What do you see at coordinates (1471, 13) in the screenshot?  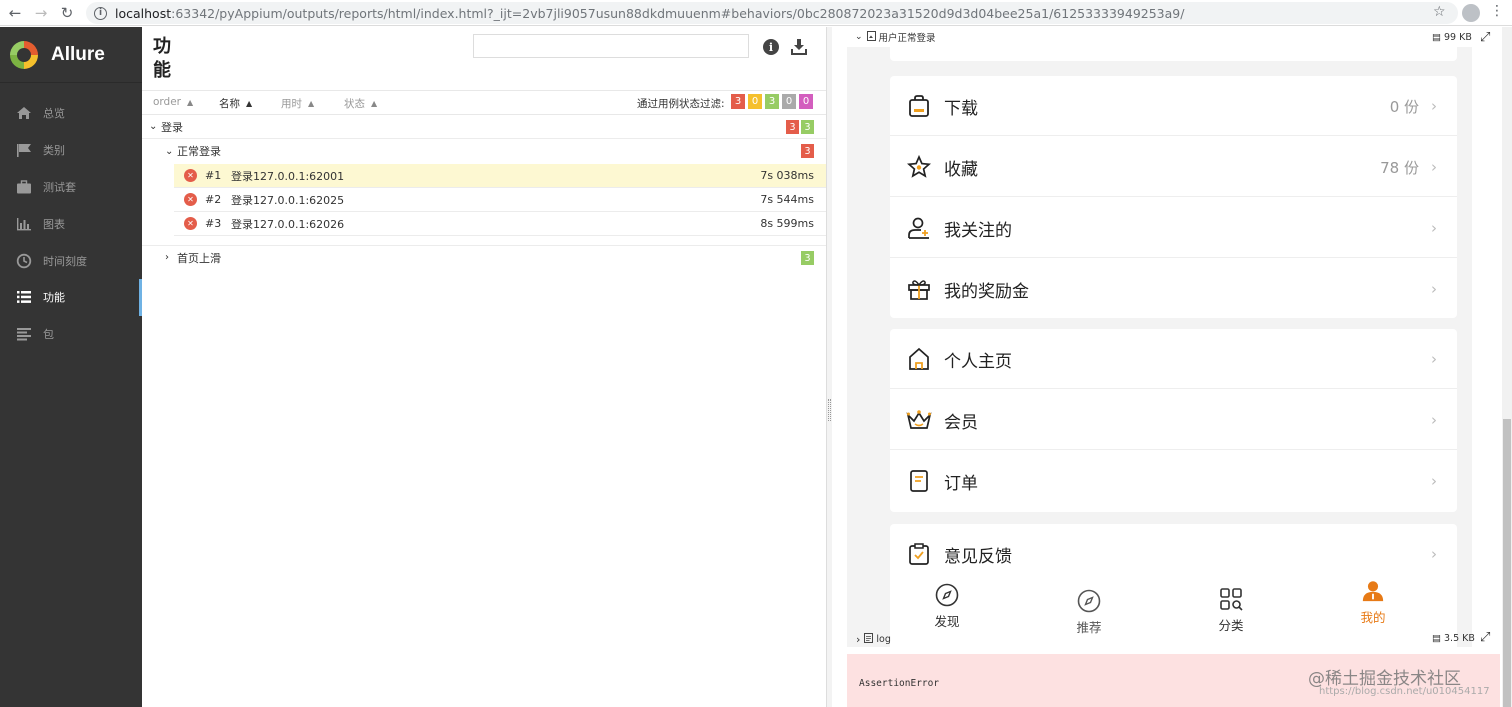 I see `profile-avatar` at bounding box center [1471, 13].